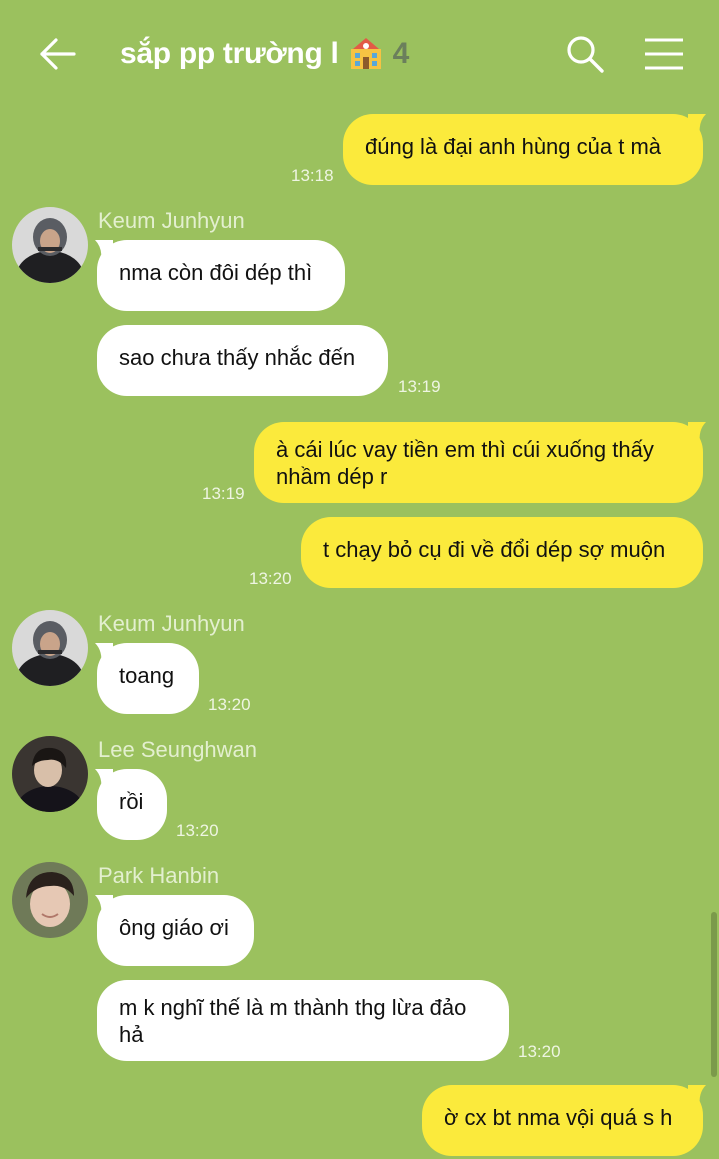 This screenshot has height=1159, width=719. Describe the element at coordinates (523, 149) in the screenshot. I see `message-bubble: đúng là đại anh hùng của t mà` at that location.